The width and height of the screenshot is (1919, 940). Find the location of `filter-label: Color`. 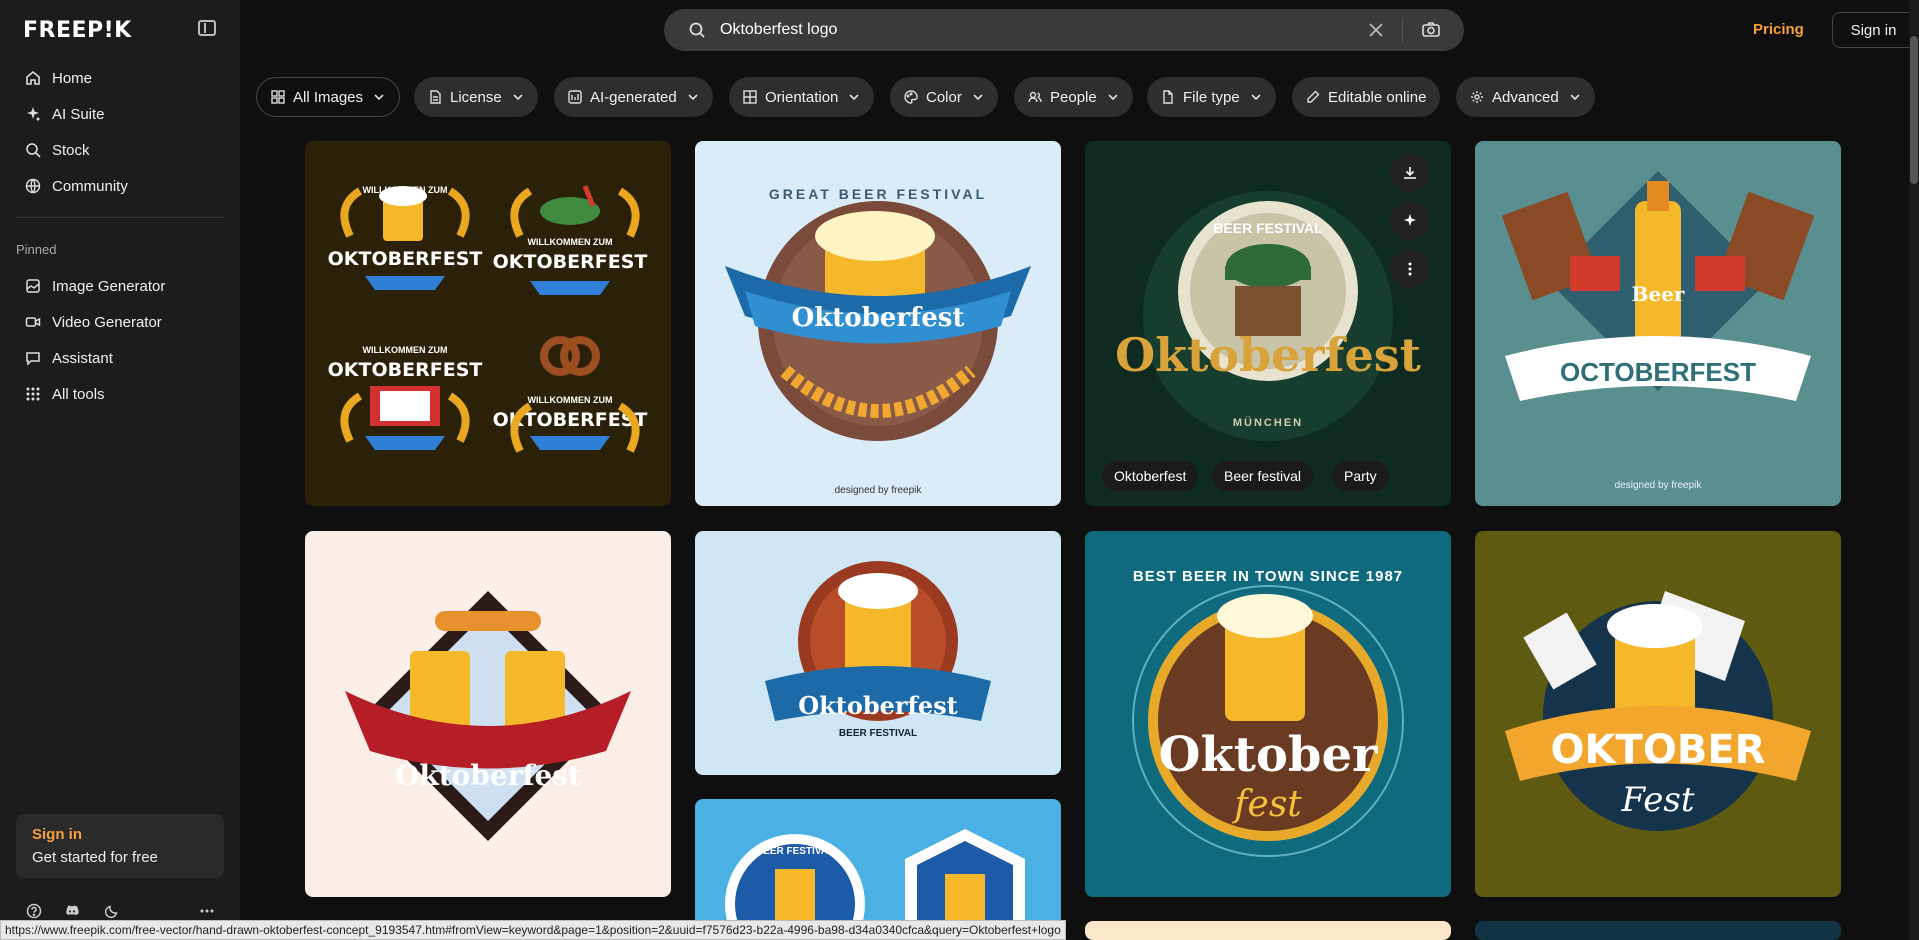

filter-label: Color is located at coordinates (944, 97).